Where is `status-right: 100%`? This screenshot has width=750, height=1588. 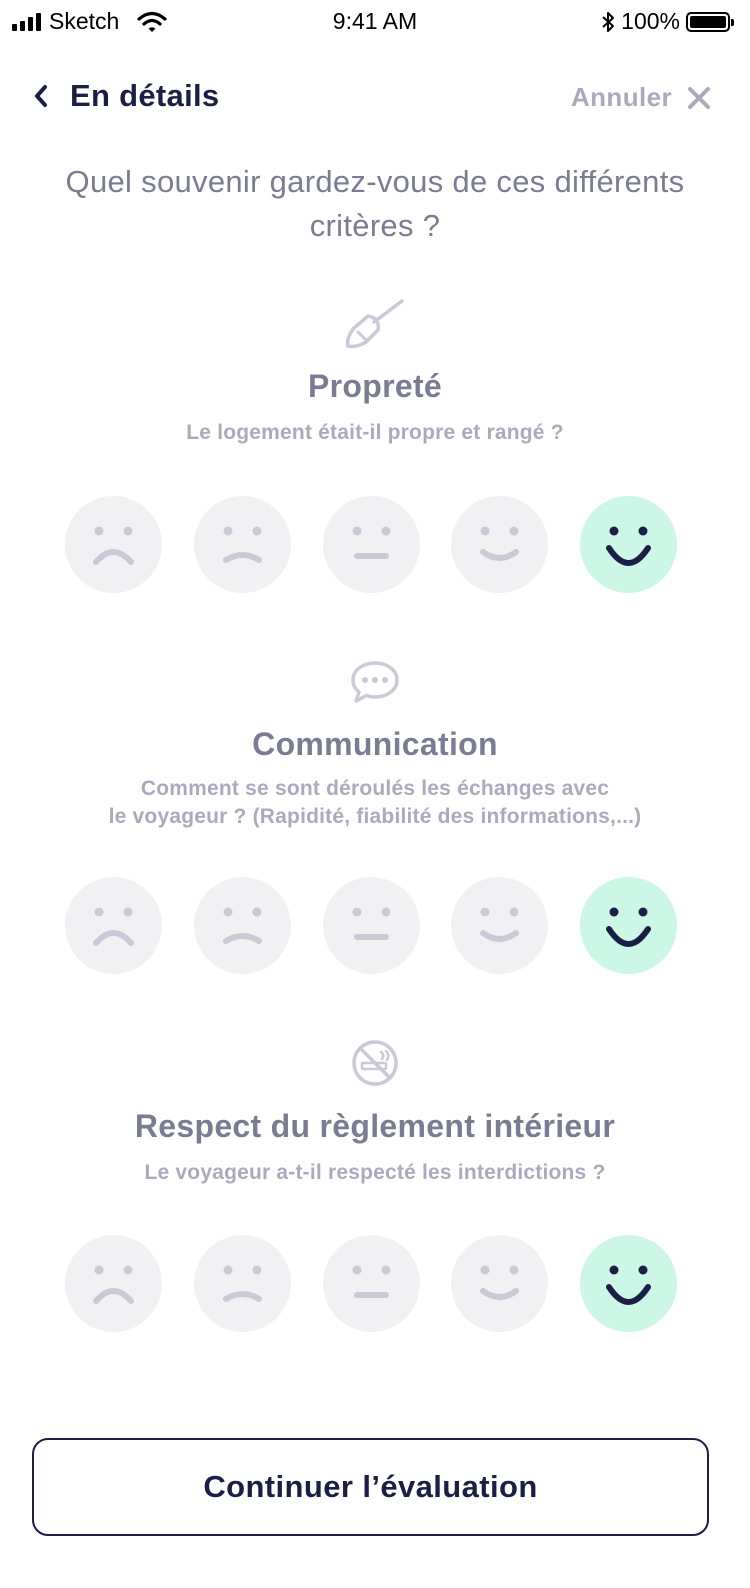
status-right: 100% is located at coordinates (667, 21).